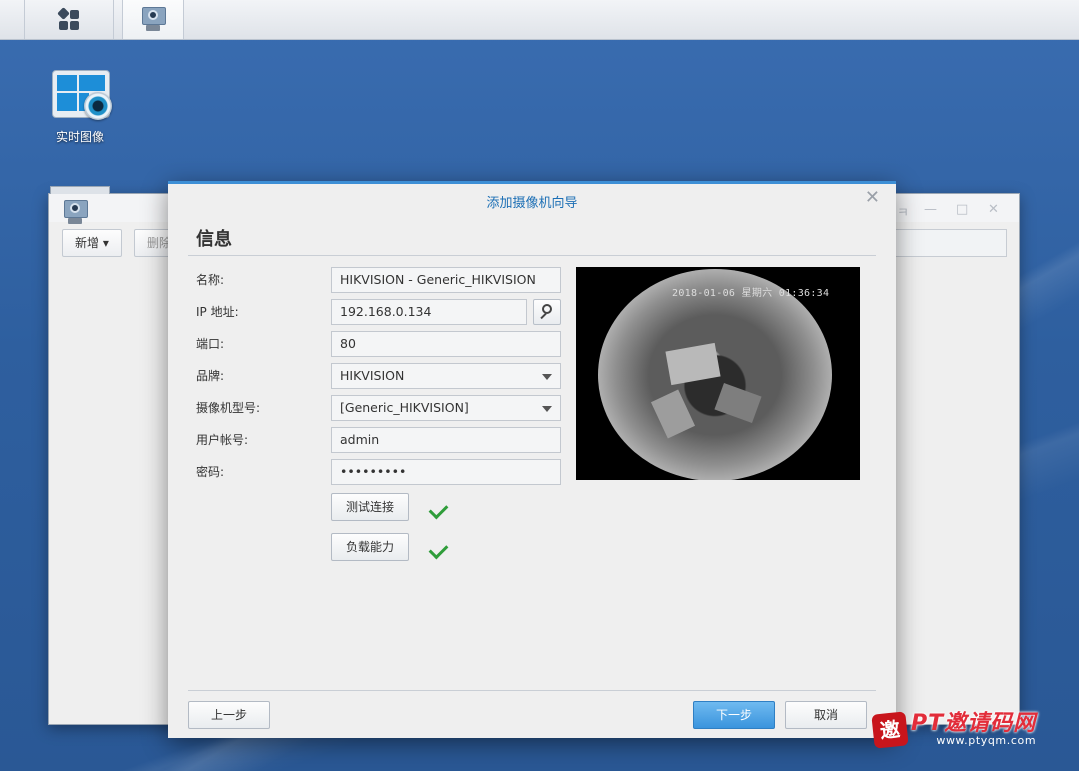 The width and height of the screenshot is (1079, 771). Describe the element at coordinates (446, 344) in the screenshot. I see `port-input: 80` at that location.